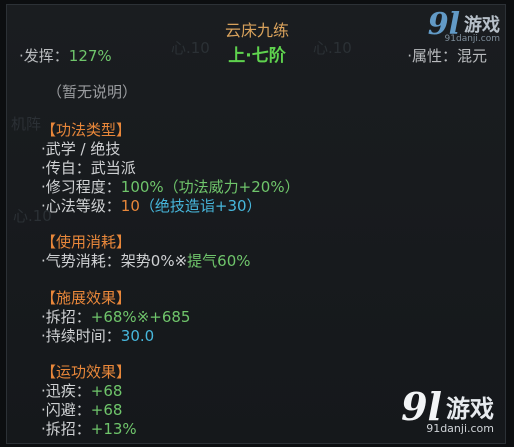  Describe the element at coordinates (66, 429) in the screenshot. I see `parry-run-label: ·拆招：` at that location.